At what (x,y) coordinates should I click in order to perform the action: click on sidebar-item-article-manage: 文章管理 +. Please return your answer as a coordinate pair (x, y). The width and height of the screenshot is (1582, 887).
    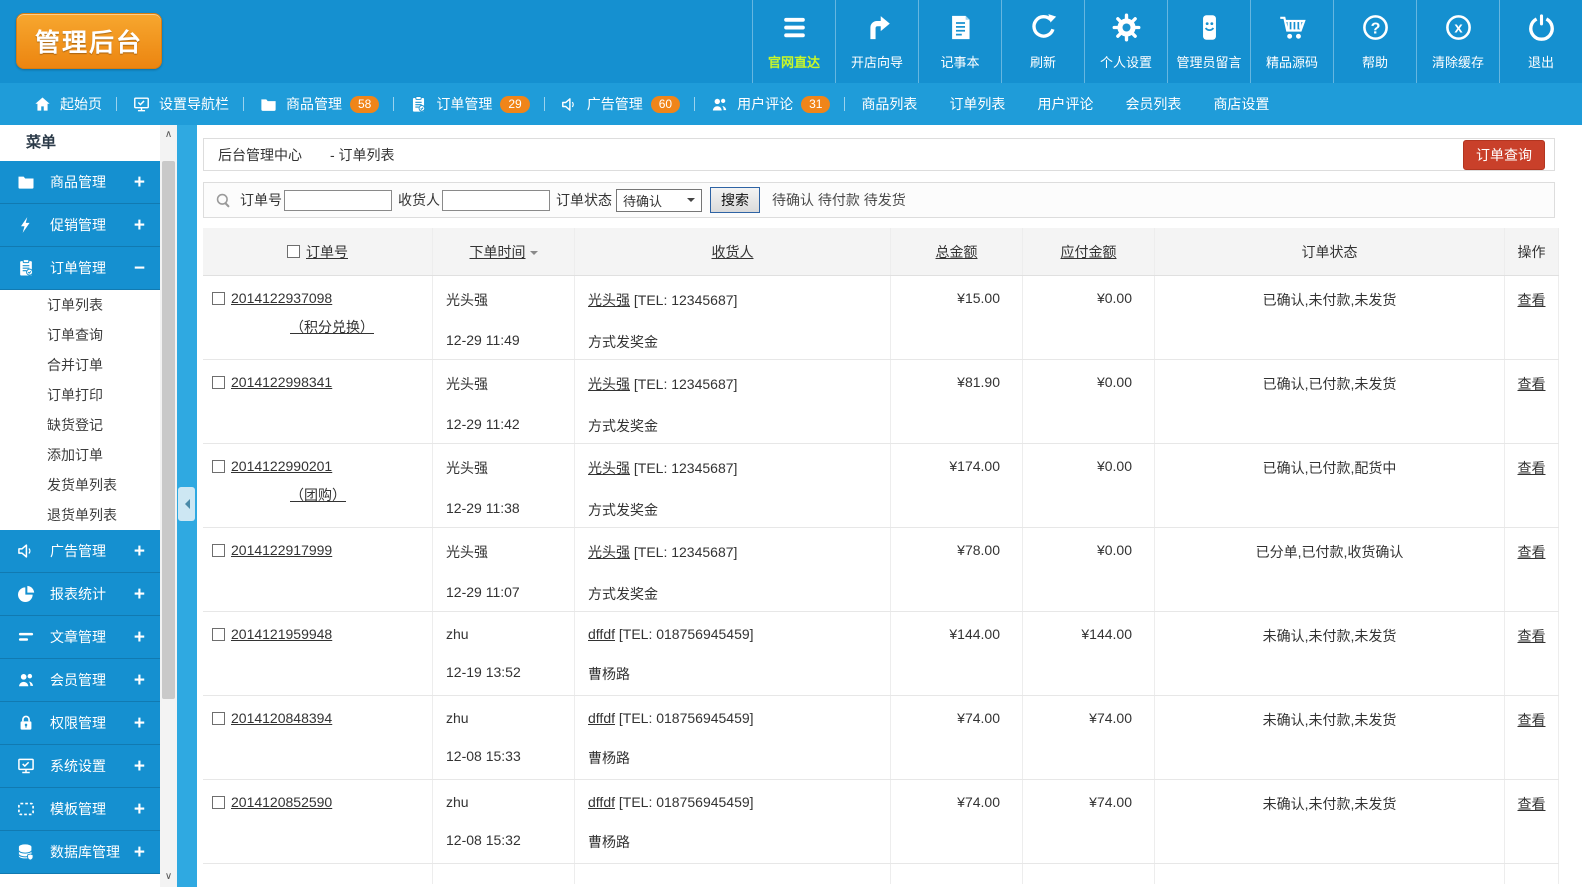
    Looking at the image, I should click on (80, 637).